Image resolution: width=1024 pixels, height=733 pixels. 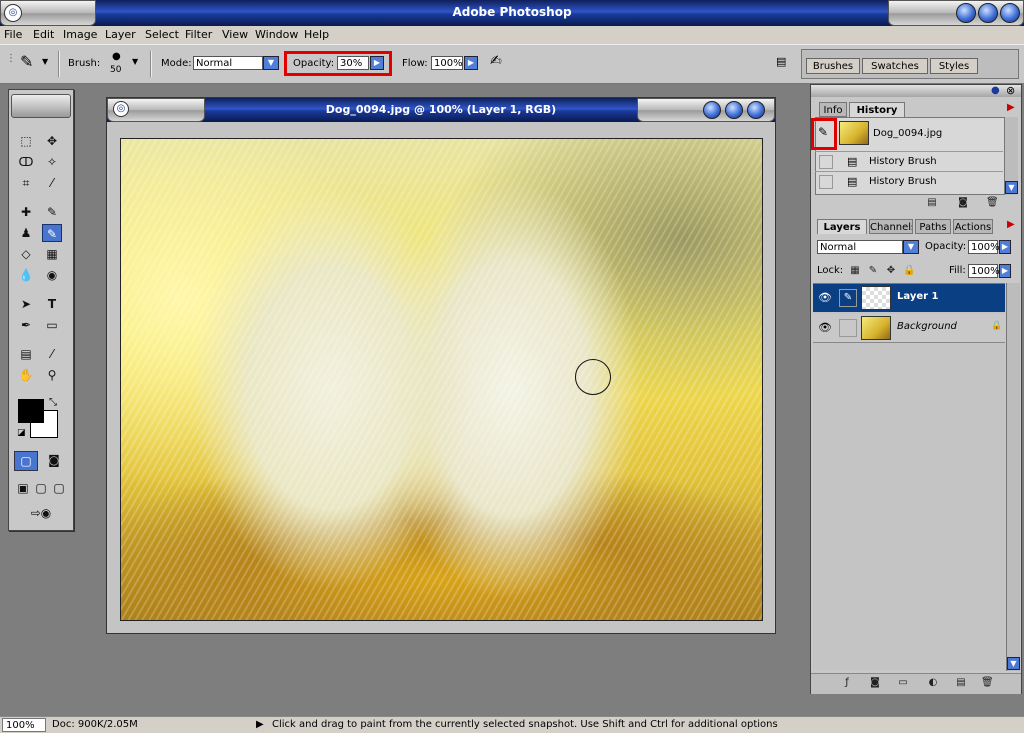 I want to click on tab-swatches: Swatches, so click(x=895, y=66).